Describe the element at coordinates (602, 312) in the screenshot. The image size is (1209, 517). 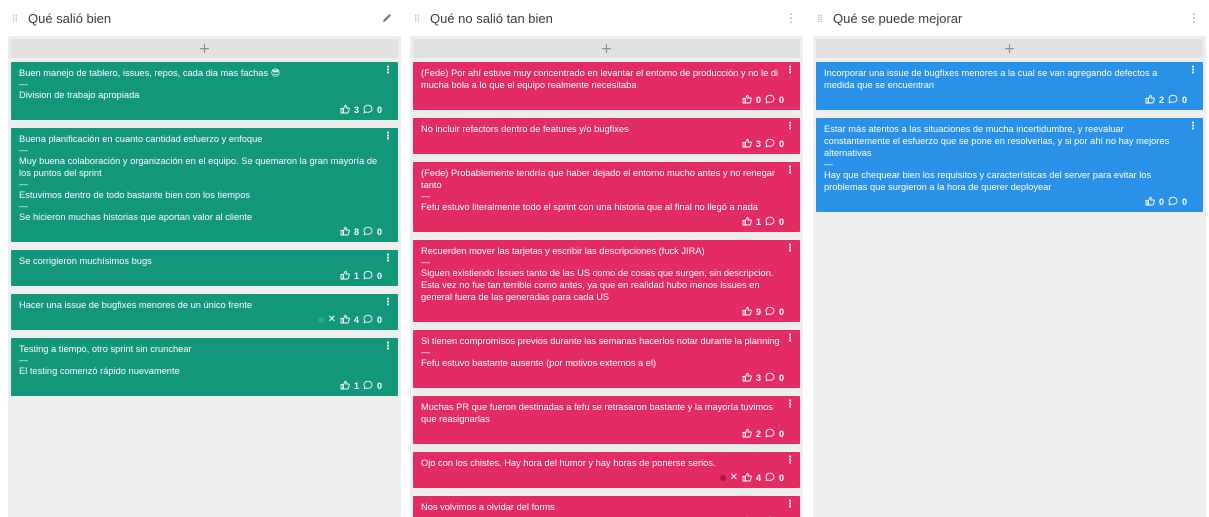
I see `card-footer: 90` at that location.